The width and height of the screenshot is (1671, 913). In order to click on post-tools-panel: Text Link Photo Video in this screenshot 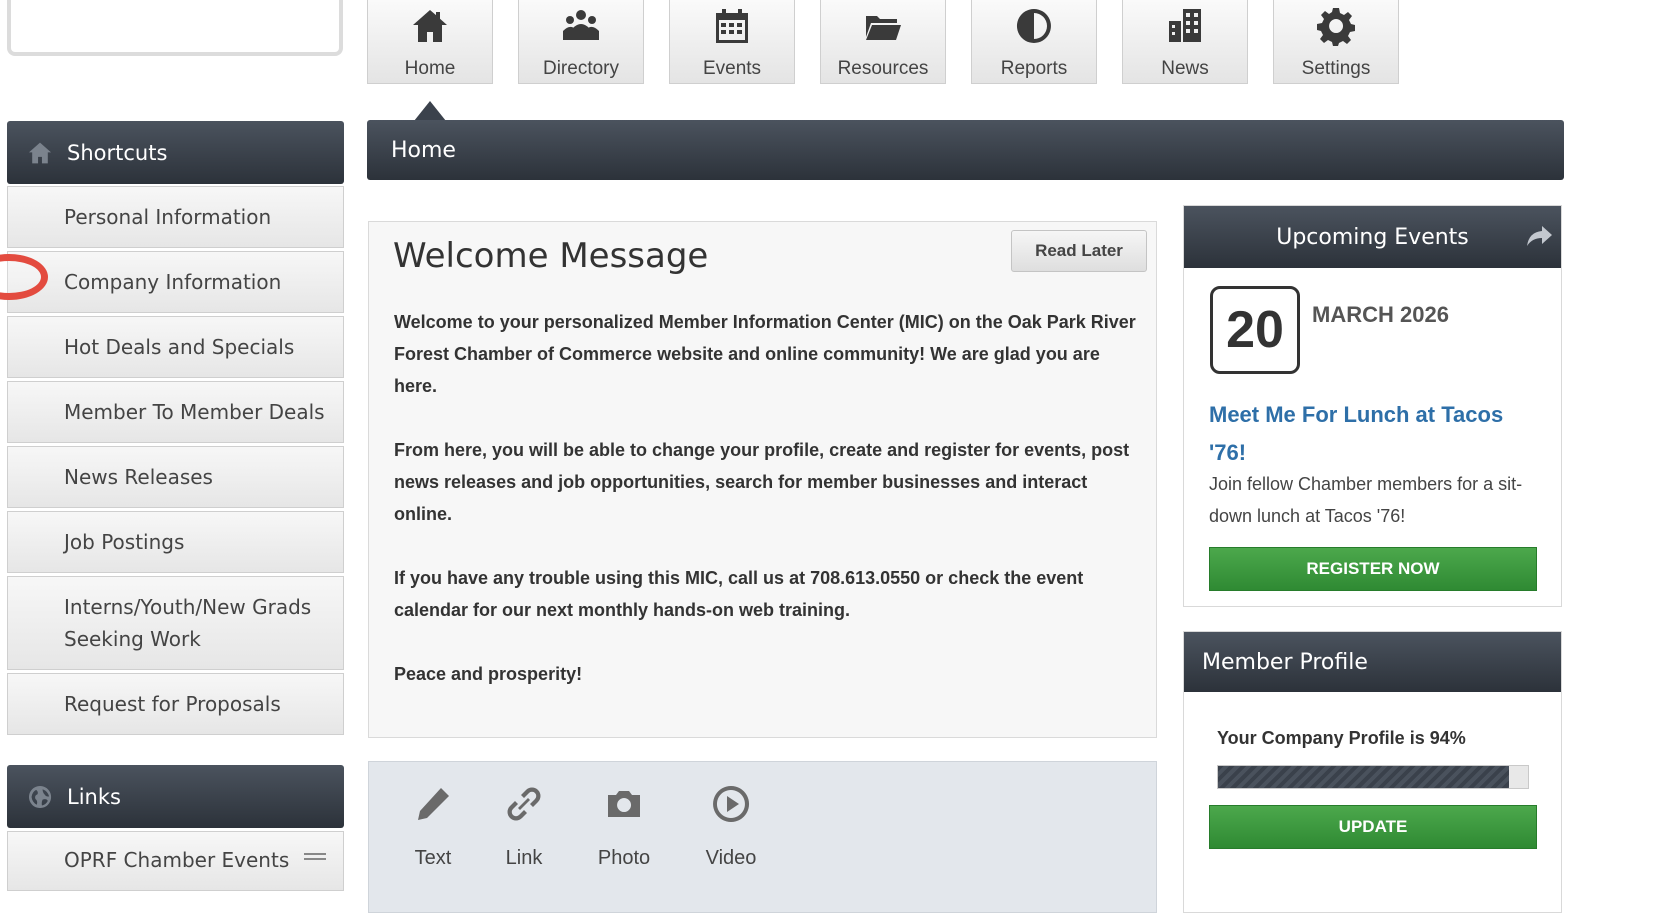, I will do `click(762, 837)`.